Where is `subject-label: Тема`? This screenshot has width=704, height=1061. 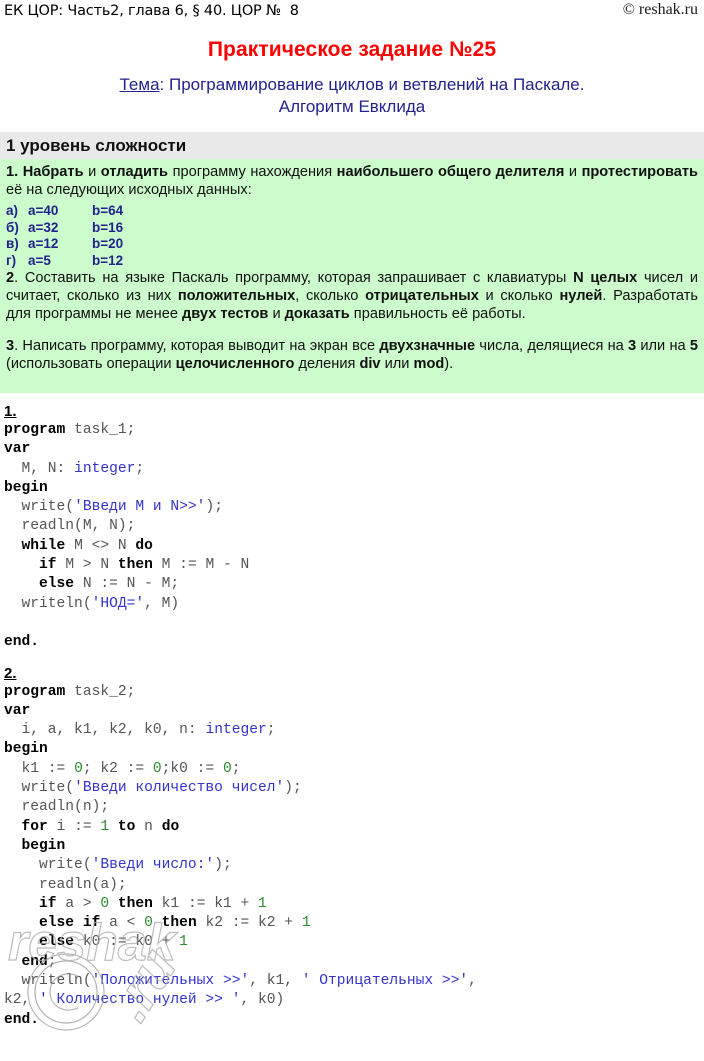
subject-label: Тема is located at coordinates (139, 84).